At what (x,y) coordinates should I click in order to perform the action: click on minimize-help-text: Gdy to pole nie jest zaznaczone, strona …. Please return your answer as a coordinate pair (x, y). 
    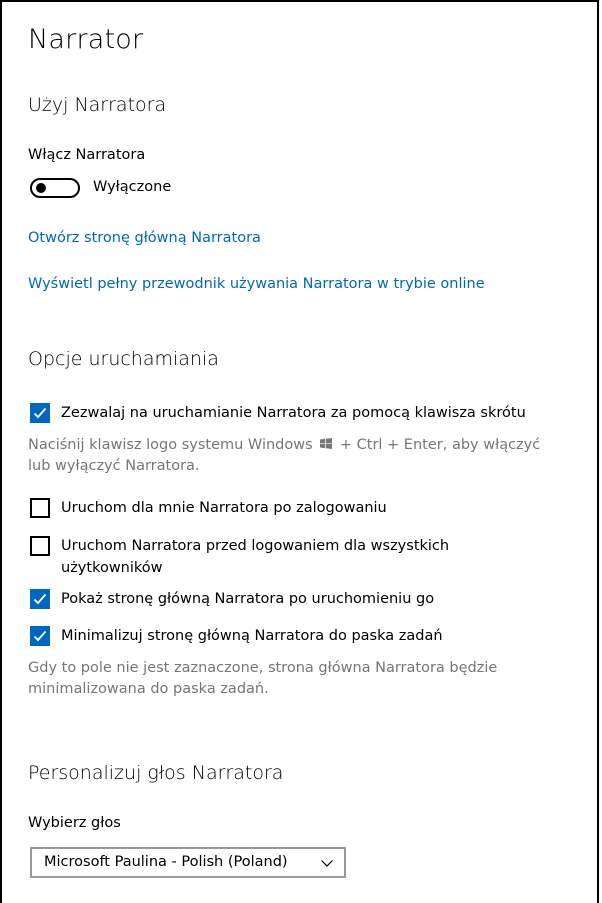
    Looking at the image, I should click on (263, 678).